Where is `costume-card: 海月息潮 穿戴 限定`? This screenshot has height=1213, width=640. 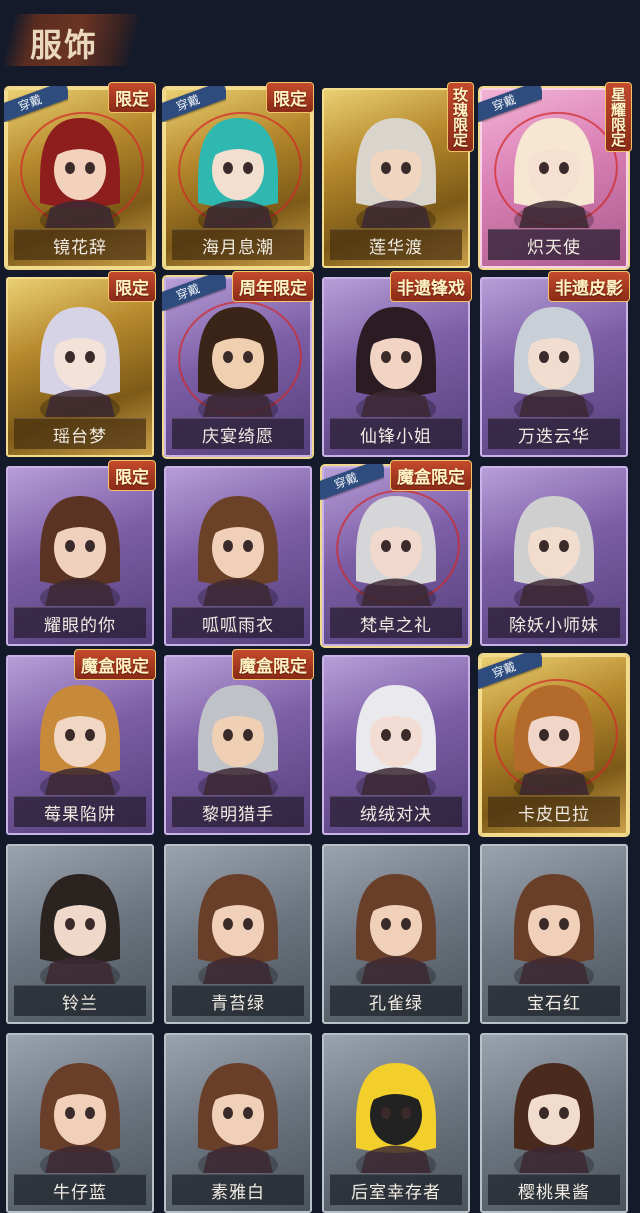
costume-card: 海月息潮 穿戴 限定 is located at coordinates (238, 175).